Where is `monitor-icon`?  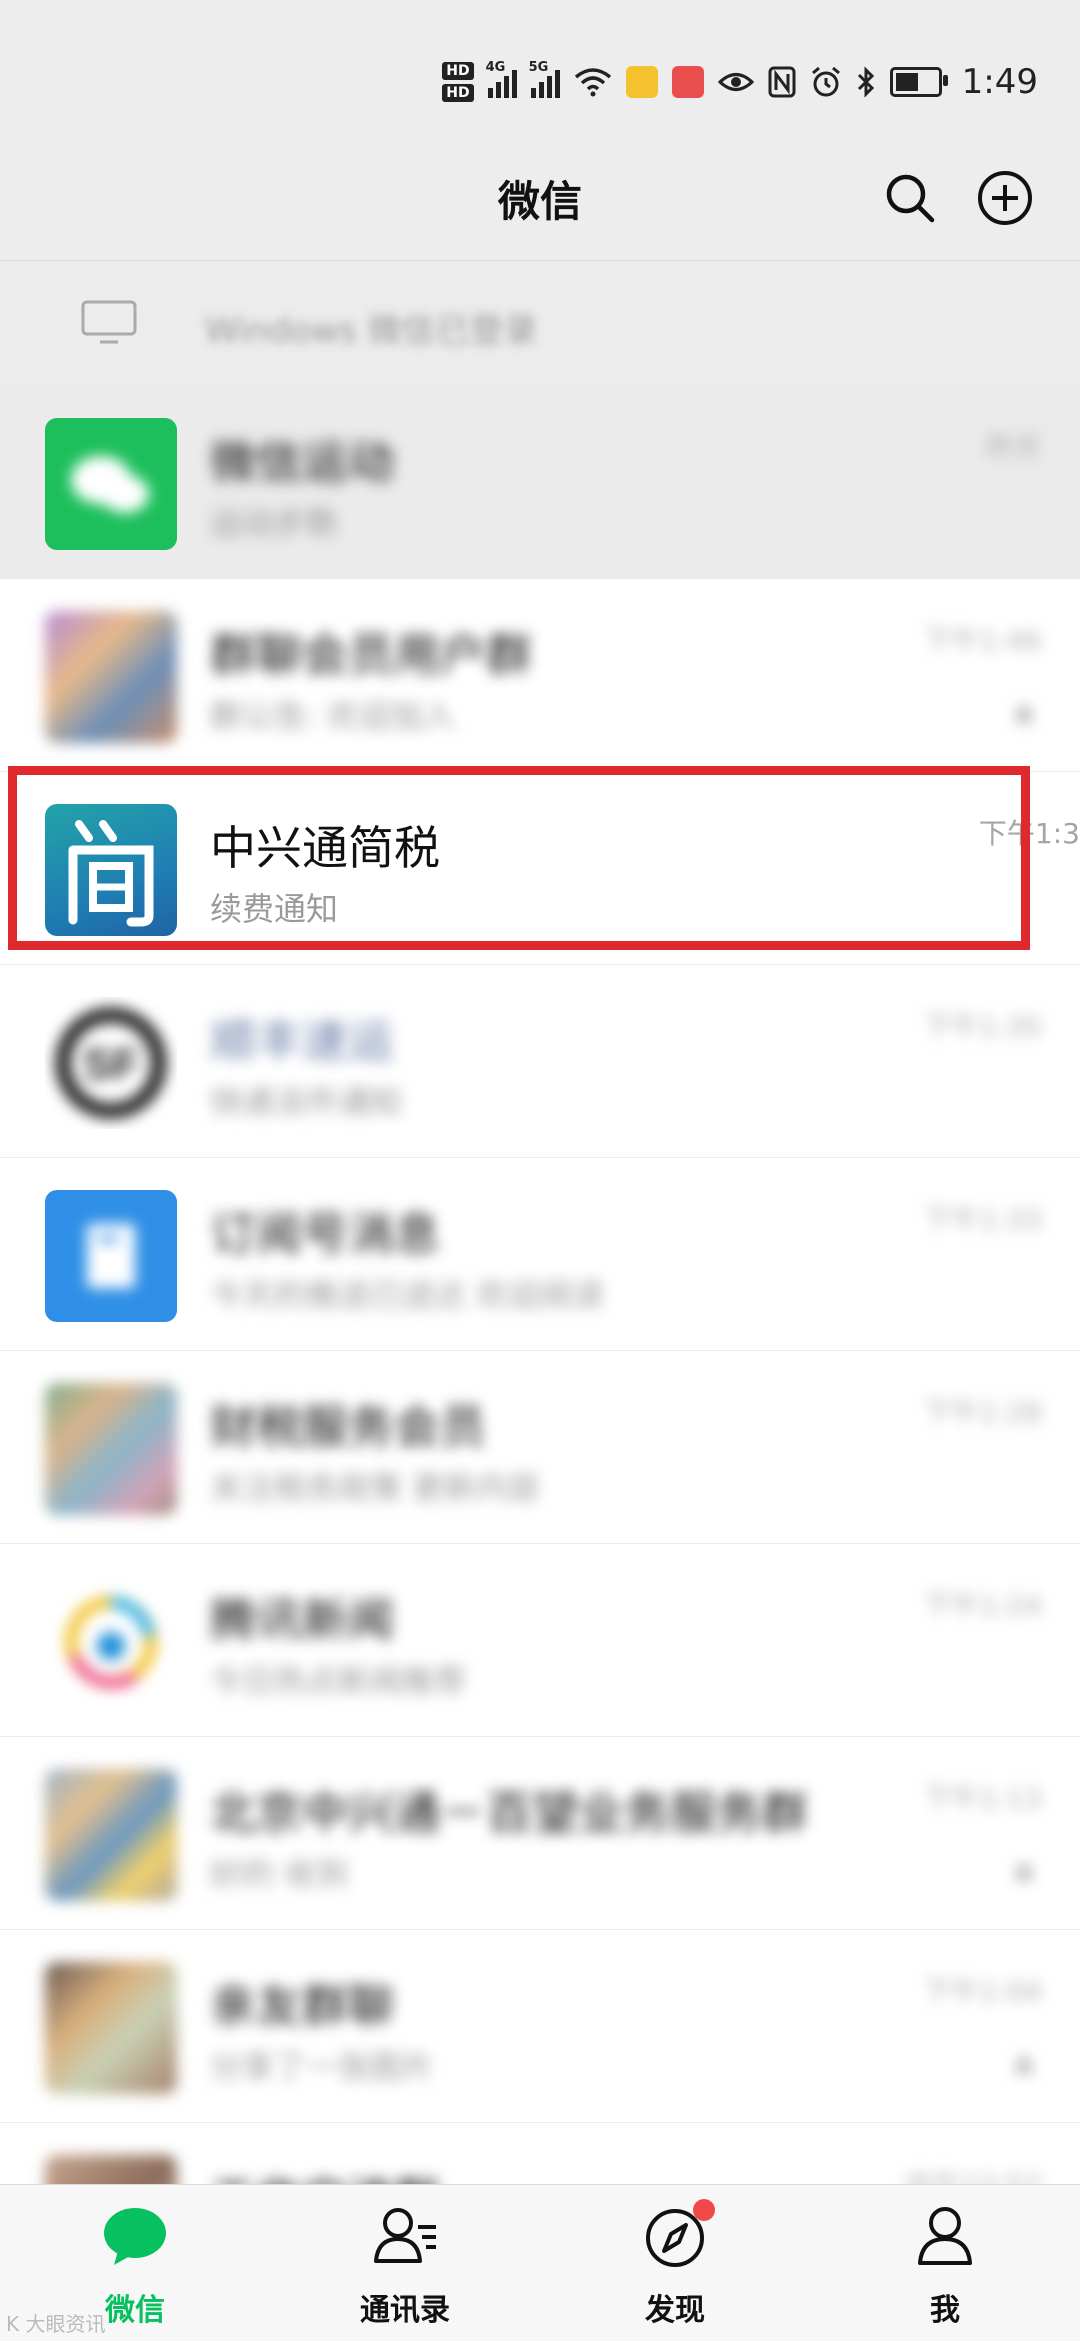
monitor-icon is located at coordinates (109, 322).